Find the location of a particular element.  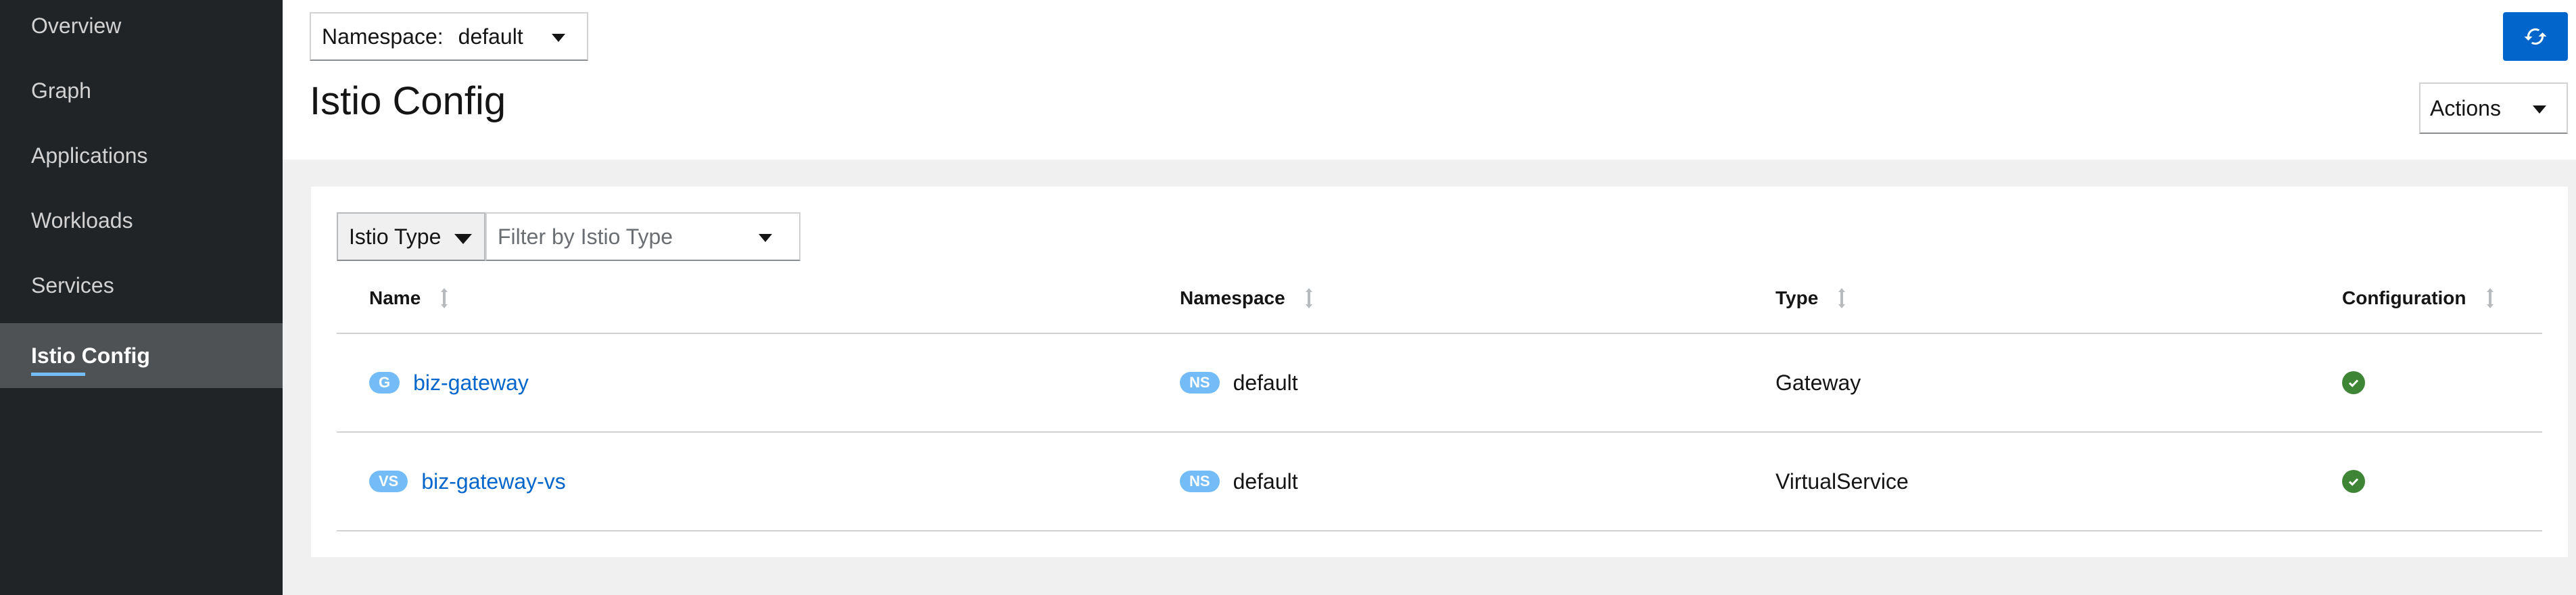

sidebar-item-label: Graph is located at coordinates (61, 90).